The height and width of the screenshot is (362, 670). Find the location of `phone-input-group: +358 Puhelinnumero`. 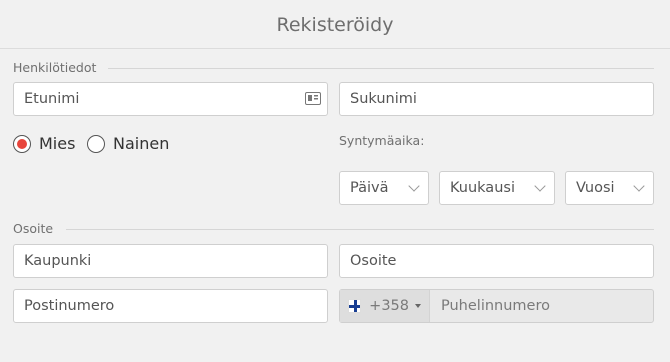

phone-input-group: +358 Puhelinnumero is located at coordinates (496, 306).